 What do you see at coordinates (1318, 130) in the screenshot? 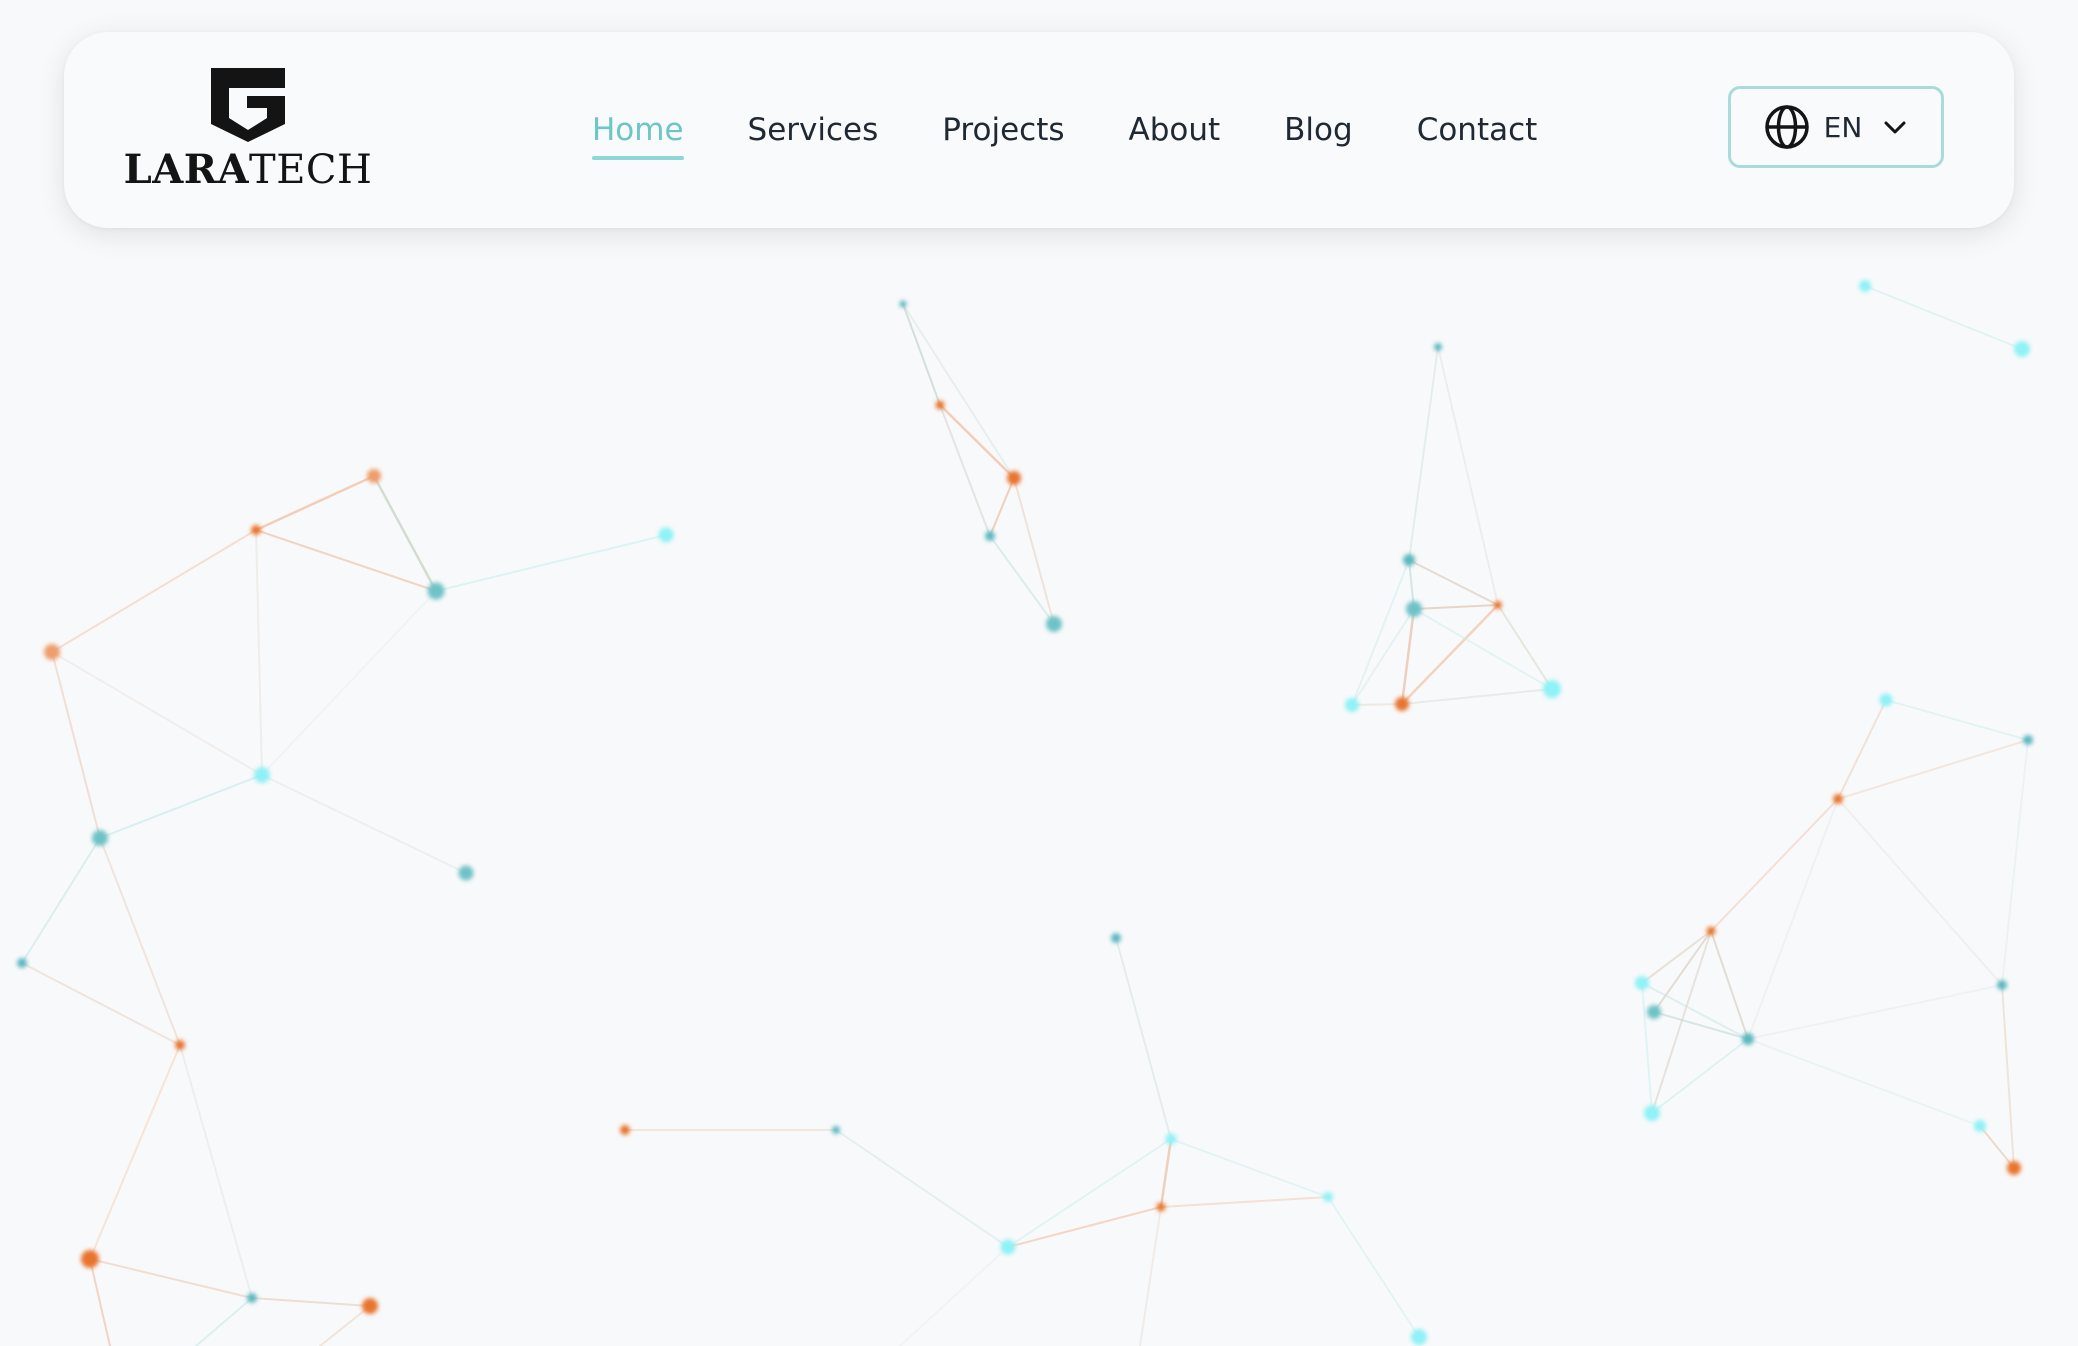
I see `nav-link-blog: Blog` at bounding box center [1318, 130].